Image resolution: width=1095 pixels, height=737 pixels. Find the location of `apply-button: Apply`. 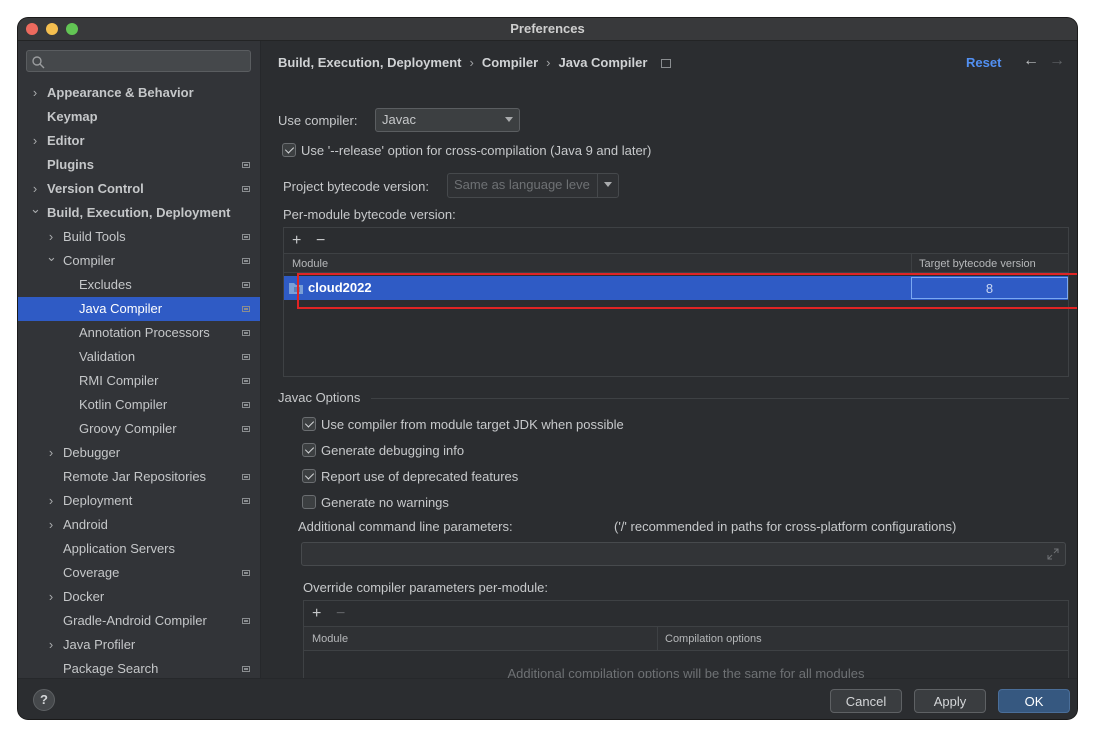

apply-button: Apply is located at coordinates (950, 701).